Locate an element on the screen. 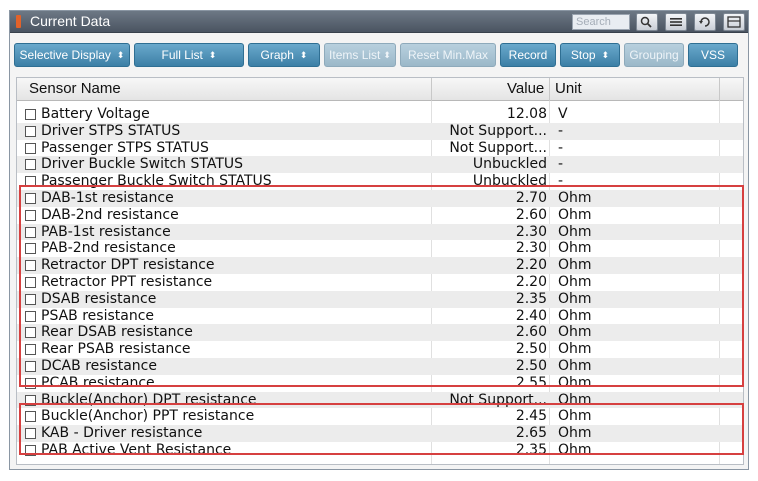 This screenshot has width=758, height=481. menu-icon is located at coordinates (734, 22).